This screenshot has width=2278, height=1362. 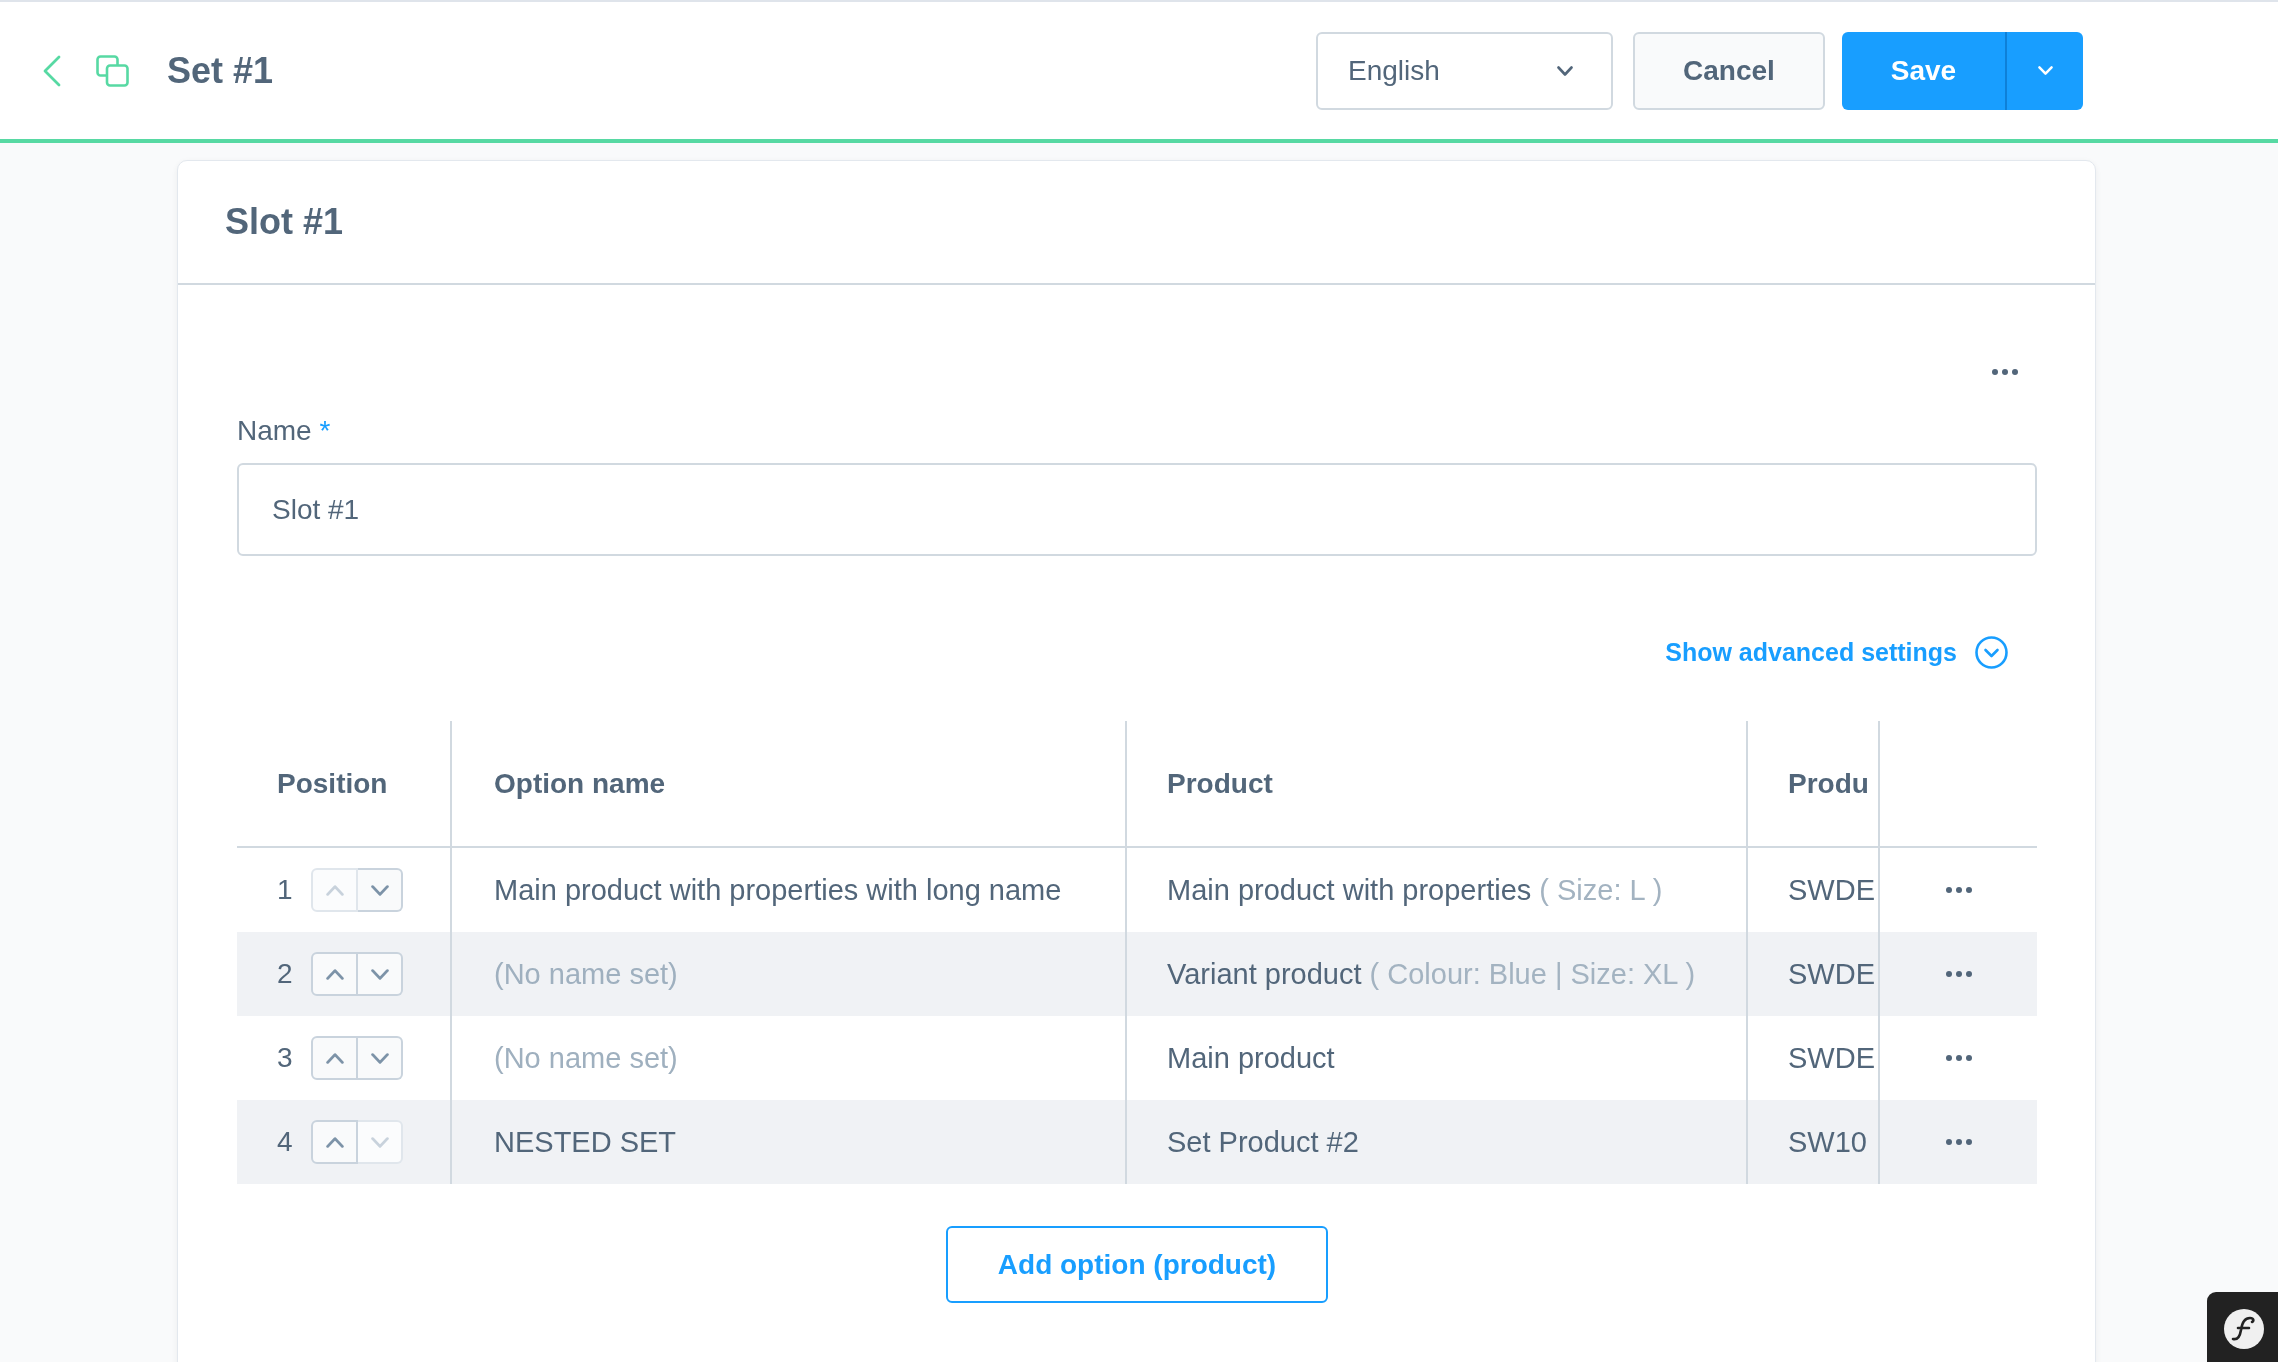 What do you see at coordinates (1729, 70) in the screenshot?
I see `cancel-button: Cancel` at bounding box center [1729, 70].